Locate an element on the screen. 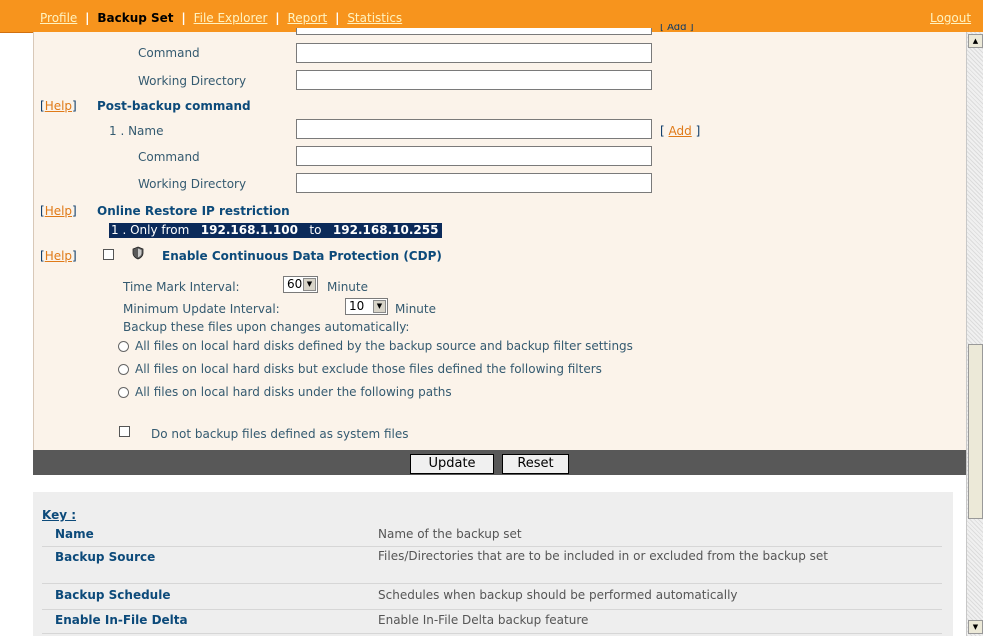 This screenshot has height=636, width=983. ip-to-word: to is located at coordinates (315, 230).